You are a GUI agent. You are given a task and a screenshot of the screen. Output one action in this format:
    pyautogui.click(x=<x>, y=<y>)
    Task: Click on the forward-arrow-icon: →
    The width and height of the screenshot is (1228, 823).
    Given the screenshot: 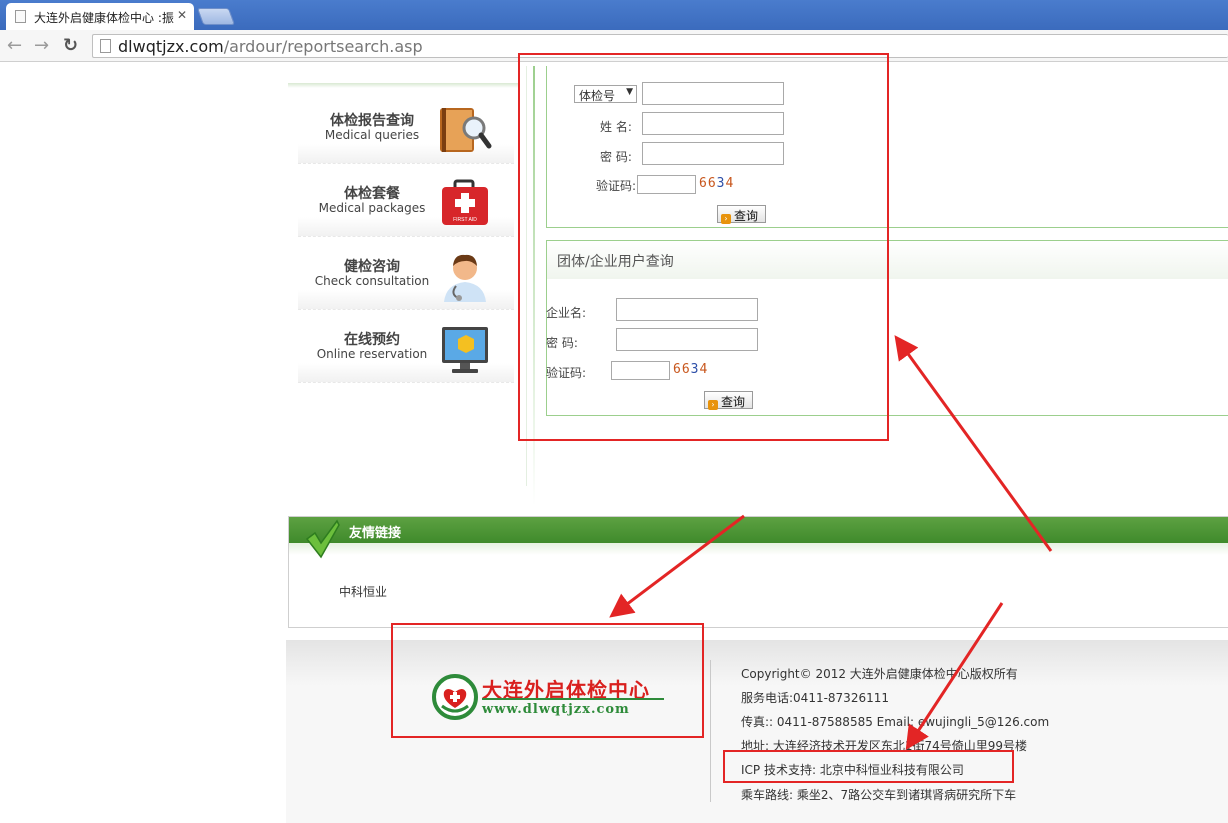 What is the action you would take?
    pyautogui.click(x=41, y=45)
    